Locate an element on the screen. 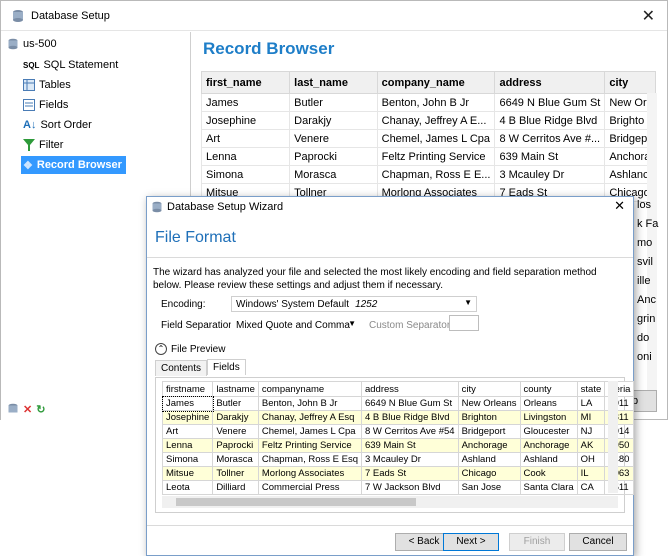 The width and height of the screenshot is (668, 556). column-header: company_name is located at coordinates (436, 82).